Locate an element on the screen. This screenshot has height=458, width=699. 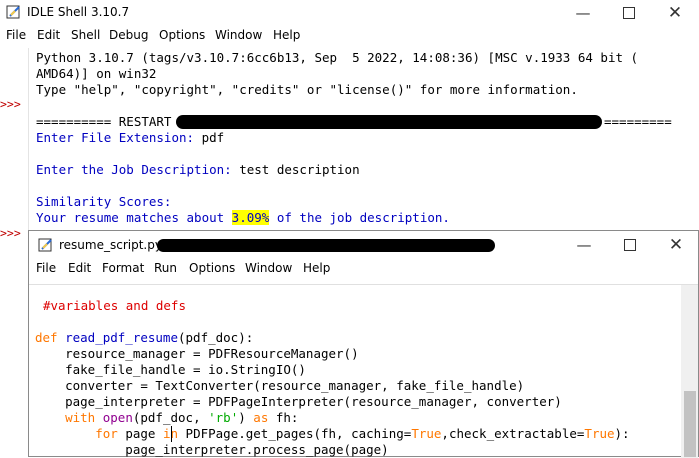
similarity-heading: Similarity Scores: is located at coordinates (104, 201).